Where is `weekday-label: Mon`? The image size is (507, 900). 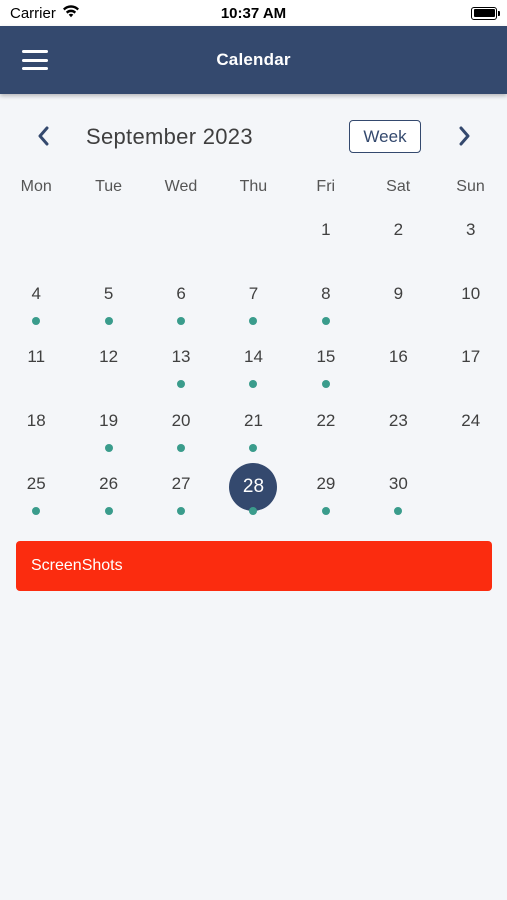
weekday-label: Mon is located at coordinates (36, 186).